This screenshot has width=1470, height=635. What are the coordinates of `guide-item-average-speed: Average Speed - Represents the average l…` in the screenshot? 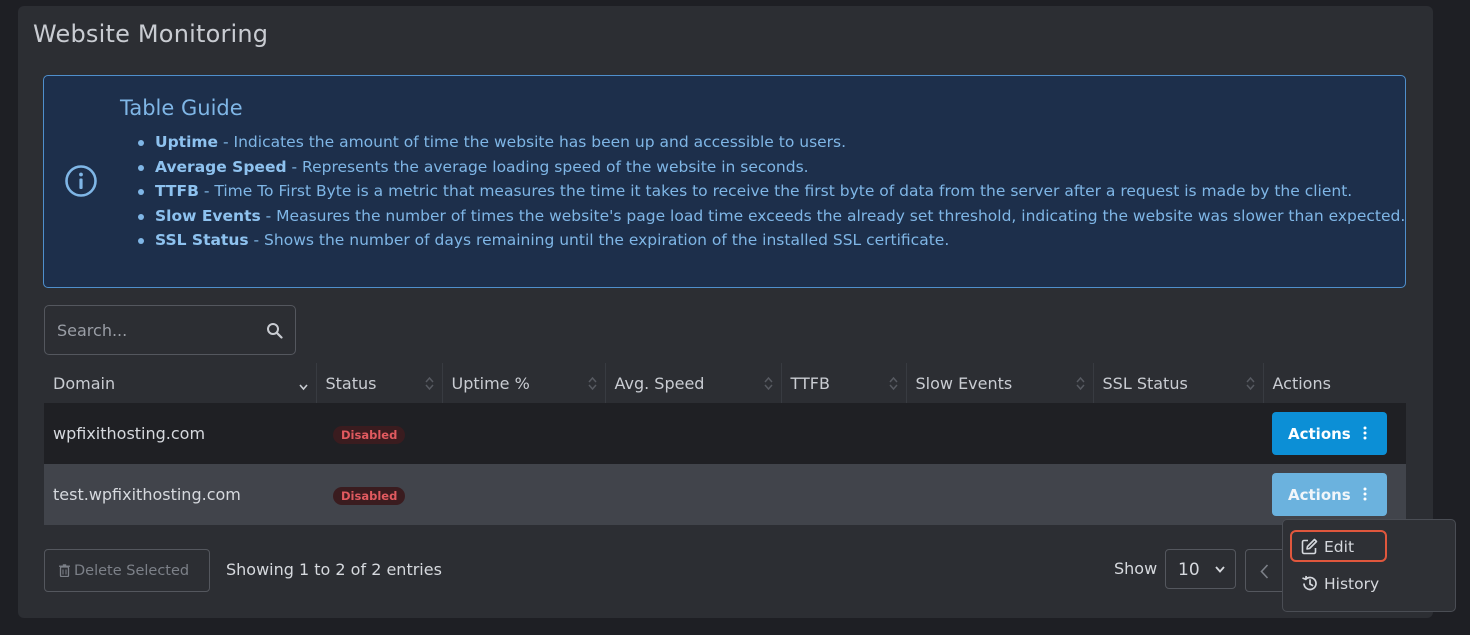 It's located at (771, 167).